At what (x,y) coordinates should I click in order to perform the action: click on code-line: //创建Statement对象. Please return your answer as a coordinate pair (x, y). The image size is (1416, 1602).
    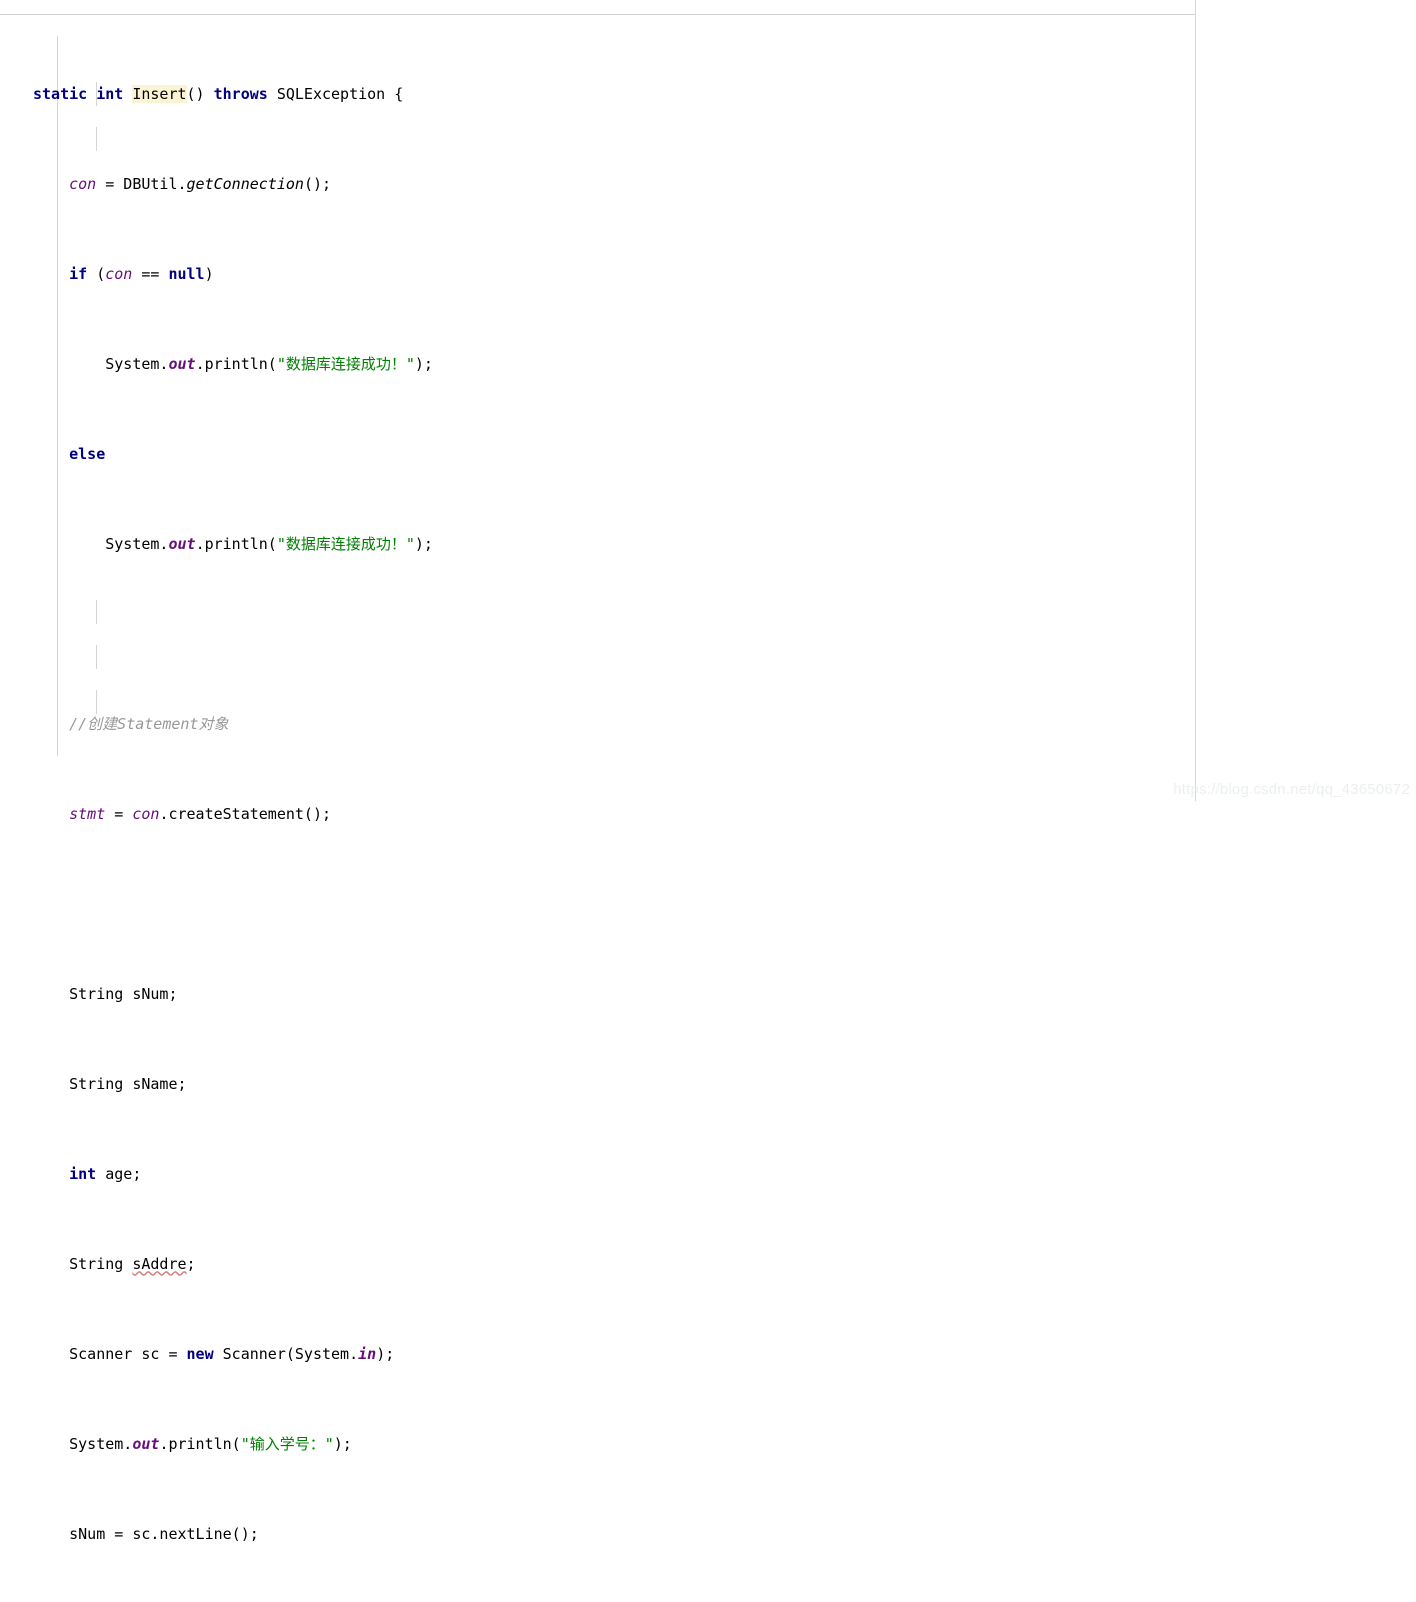
    Looking at the image, I should click on (651, 724).